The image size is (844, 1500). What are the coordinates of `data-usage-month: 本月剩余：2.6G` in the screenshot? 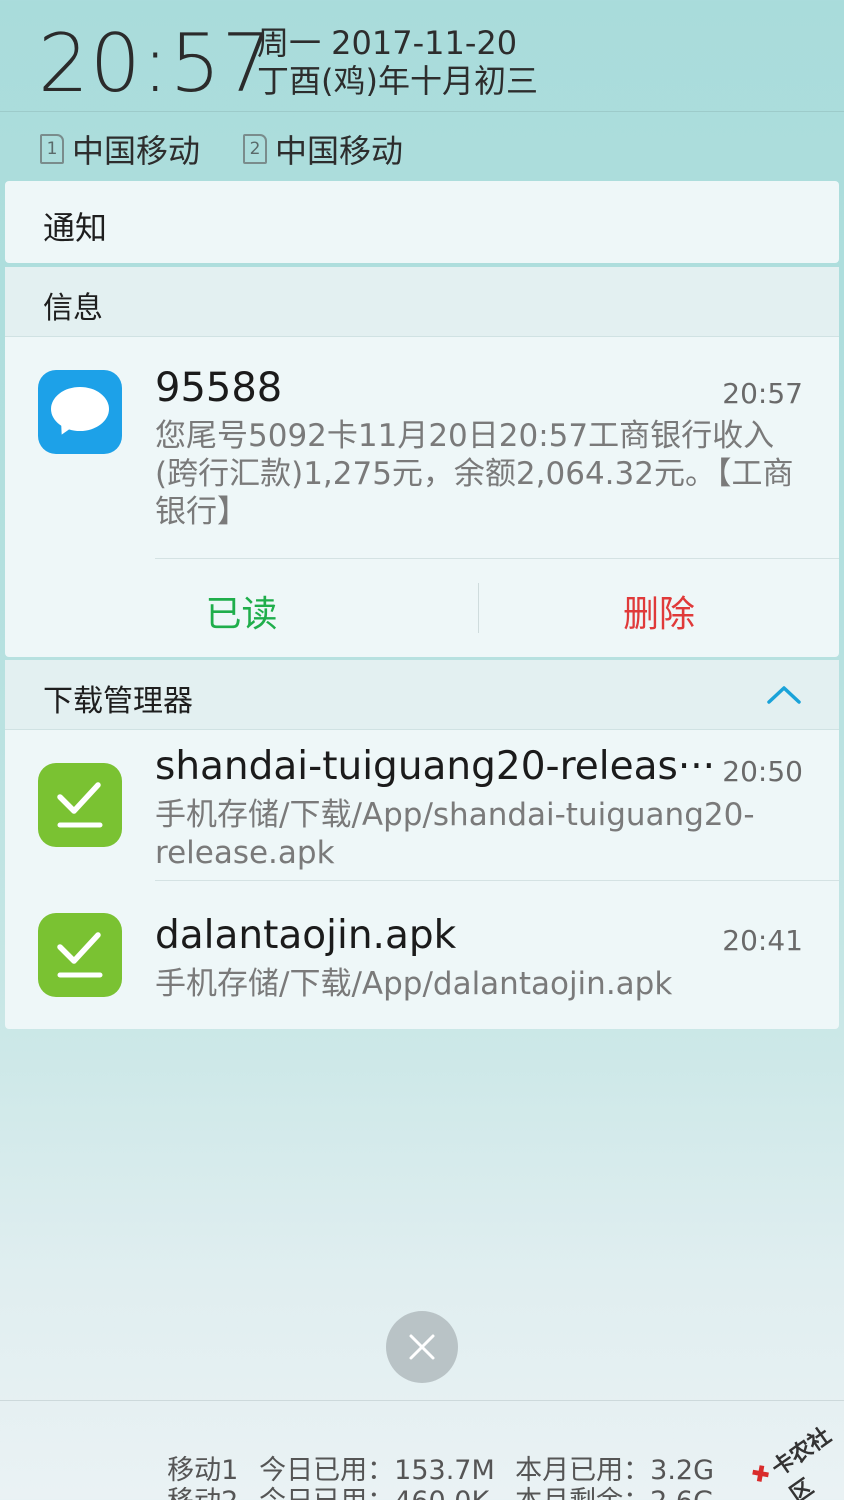 It's located at (614, 1489).